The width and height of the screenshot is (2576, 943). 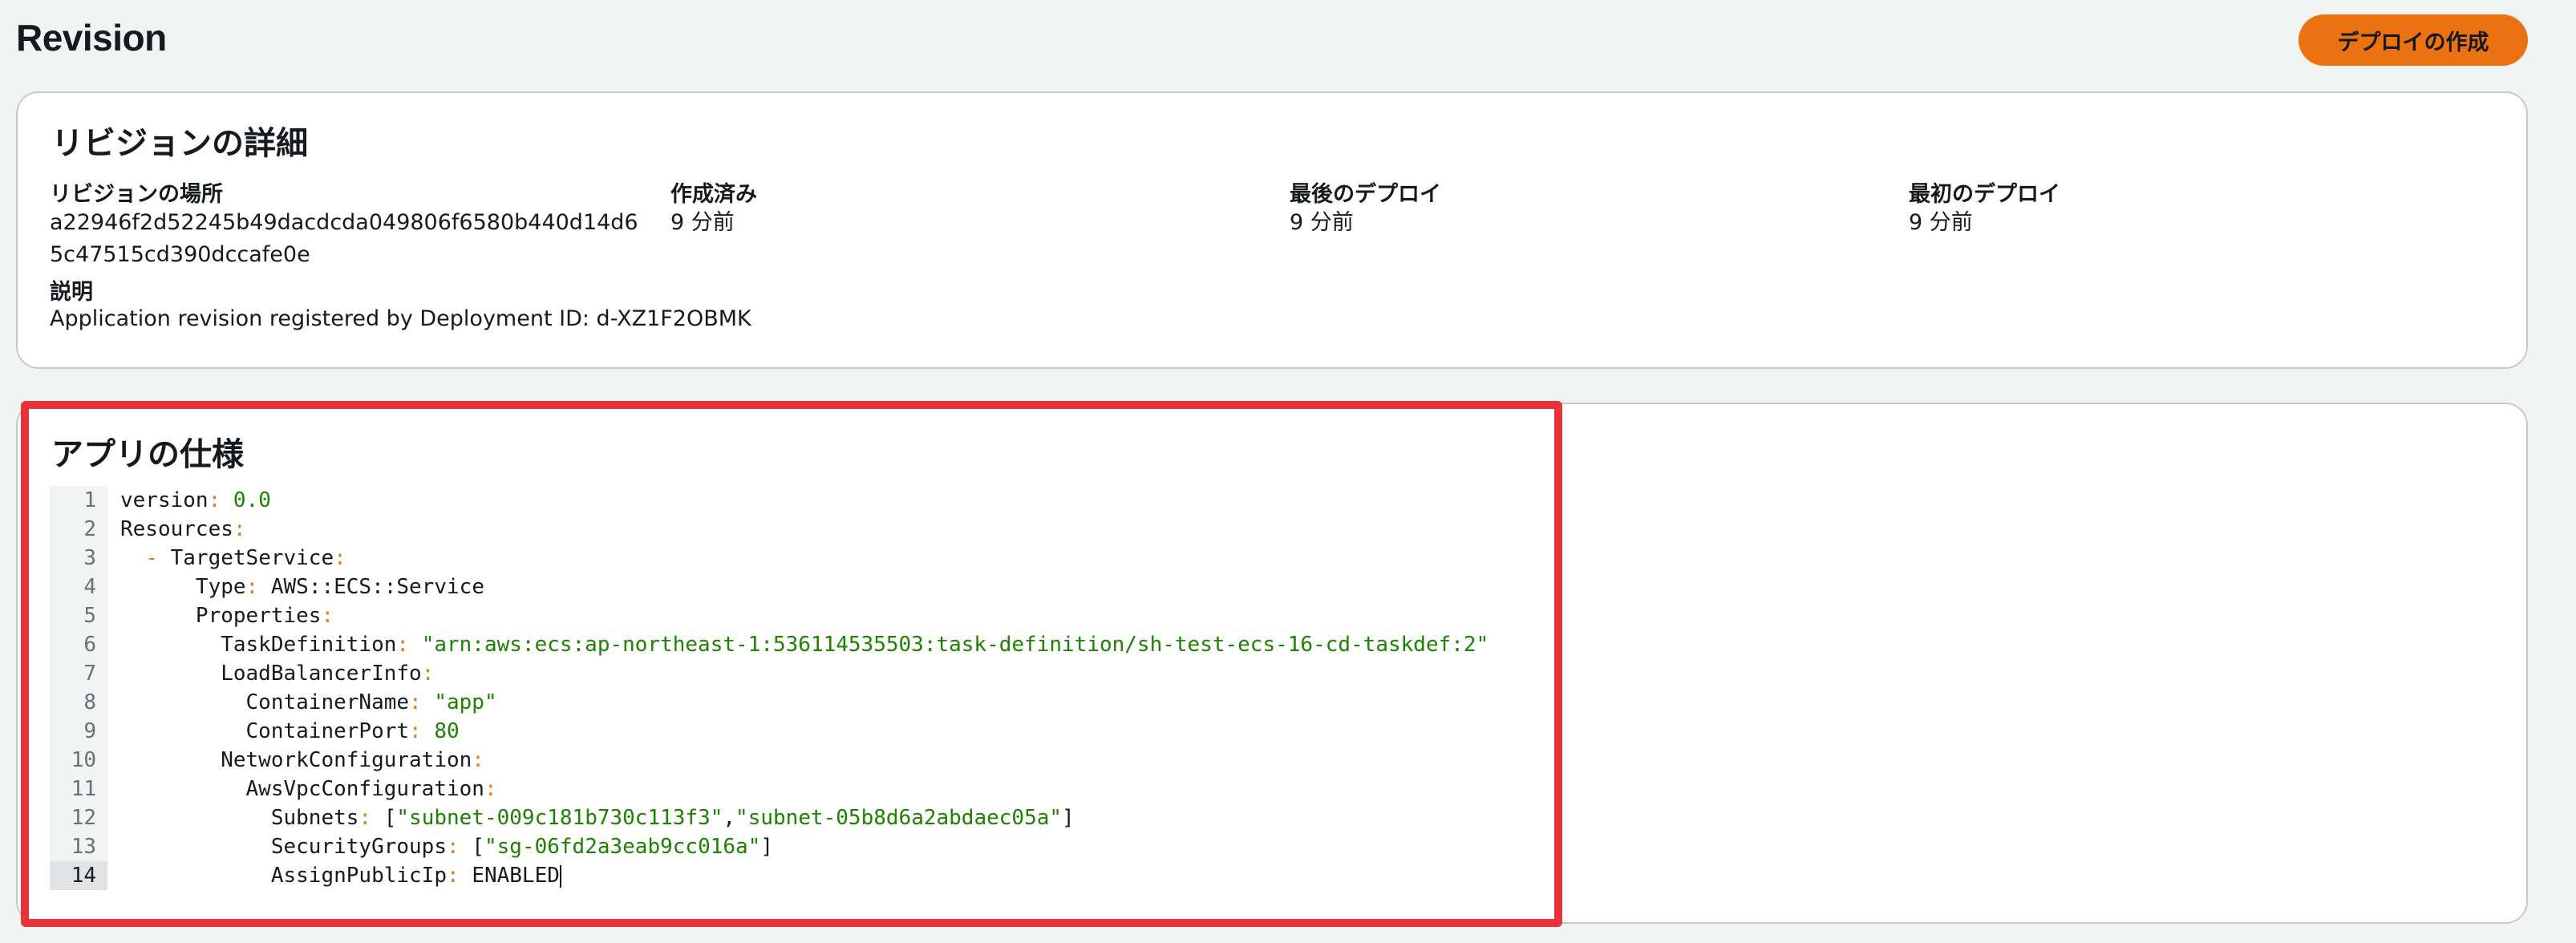 What do you see at coordinates (78, 817) in the screenshot?
I see `line-number: 12` at bounding box center [78, 817].